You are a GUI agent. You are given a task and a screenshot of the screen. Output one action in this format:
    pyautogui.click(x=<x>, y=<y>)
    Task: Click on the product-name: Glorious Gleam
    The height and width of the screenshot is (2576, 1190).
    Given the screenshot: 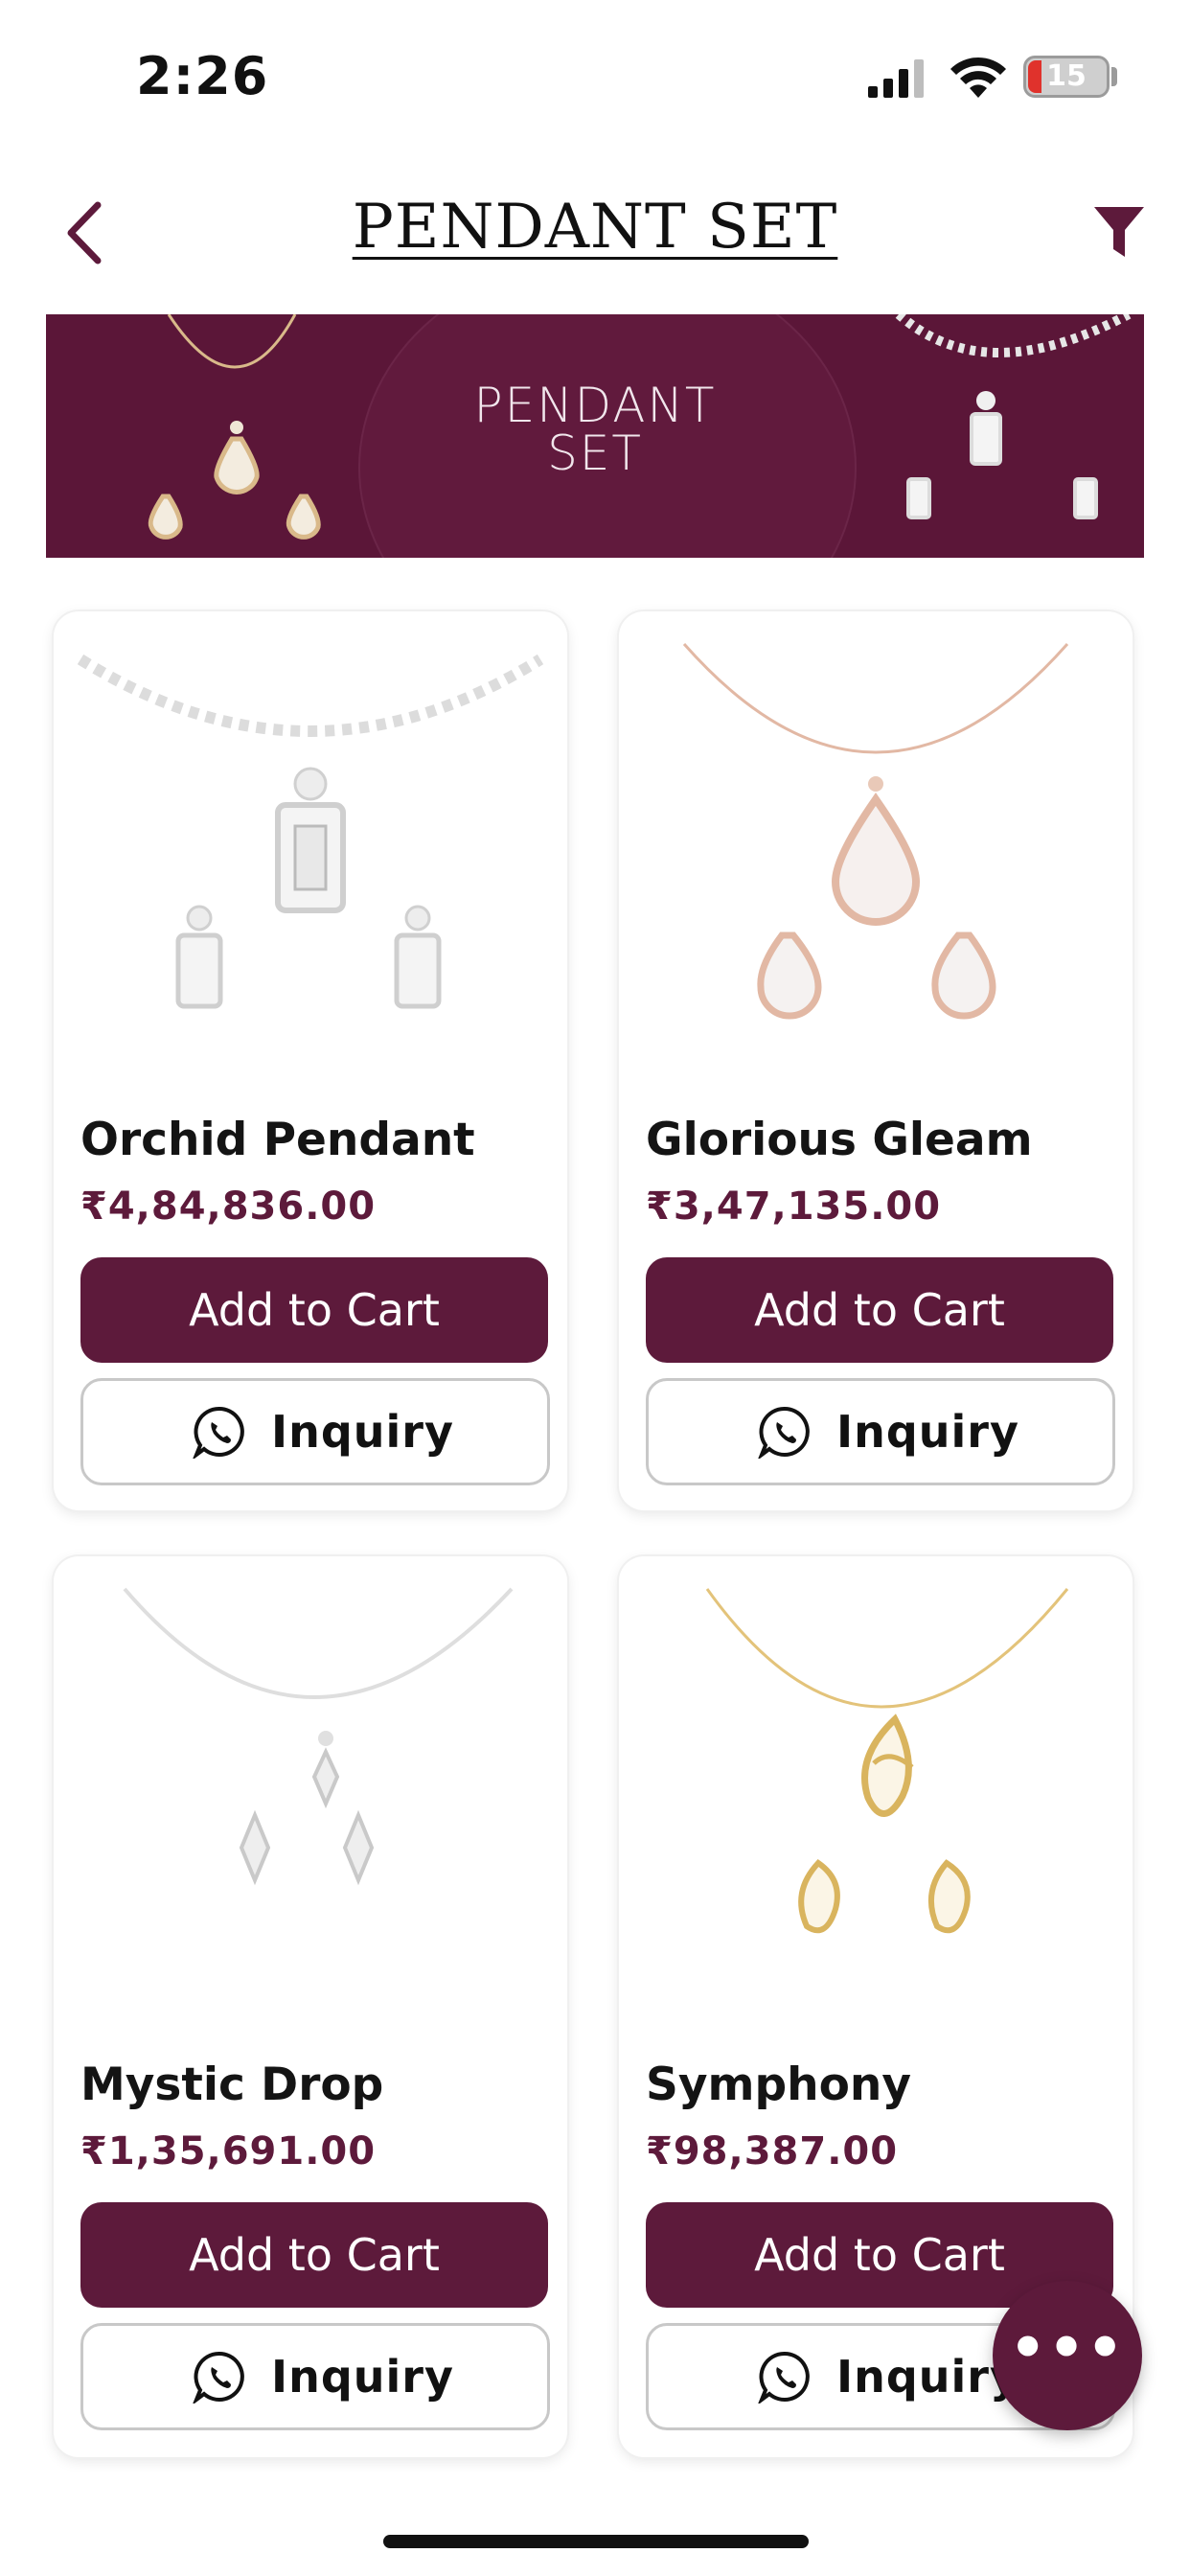 What is the action you would take?
    pyautogui.click(x=840, y=1140)
    